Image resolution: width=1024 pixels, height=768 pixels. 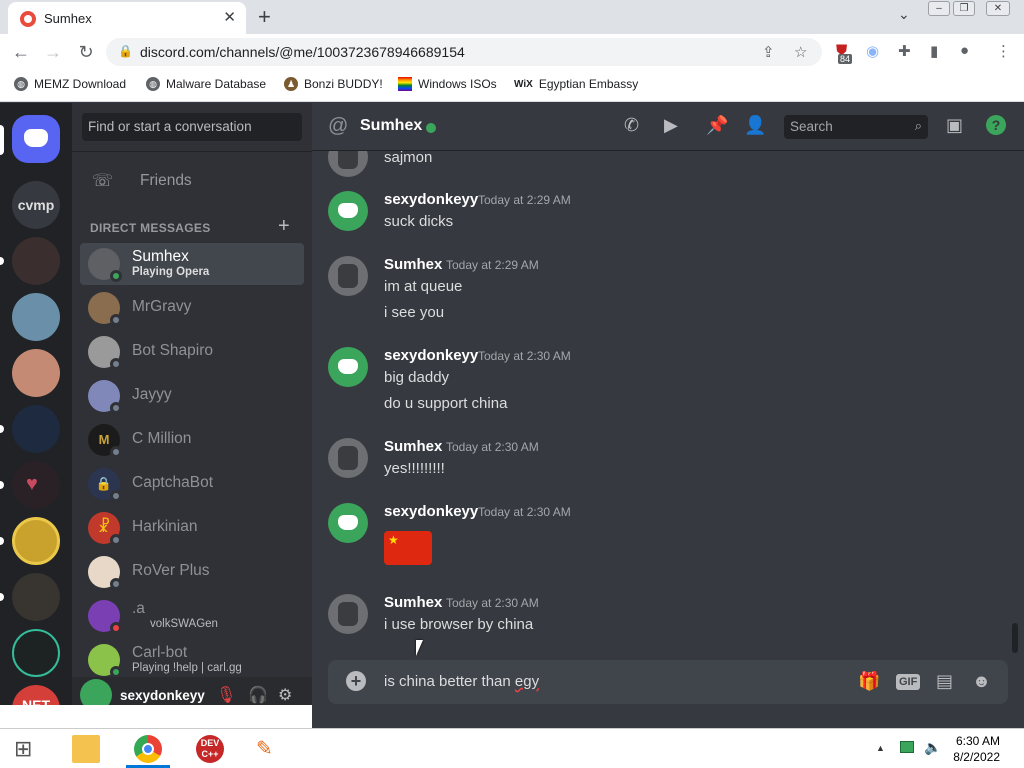 What do you see at coordinates (333, 84) in the screenshot?
I see `bookmark-bonzi: ♟ Bonzi BUDDY!` at bounding box center [333, 84].